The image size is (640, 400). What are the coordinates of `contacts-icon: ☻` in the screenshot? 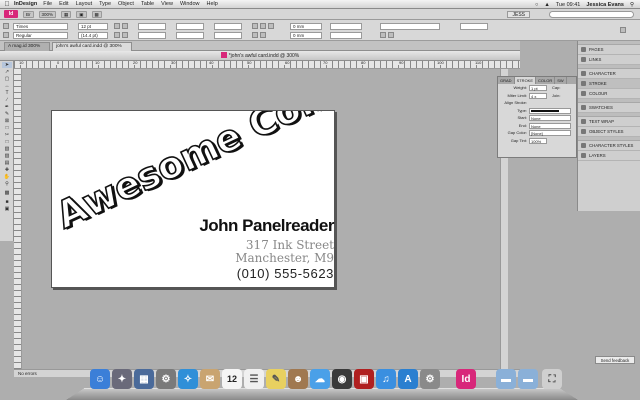 It's located at (298, 379).